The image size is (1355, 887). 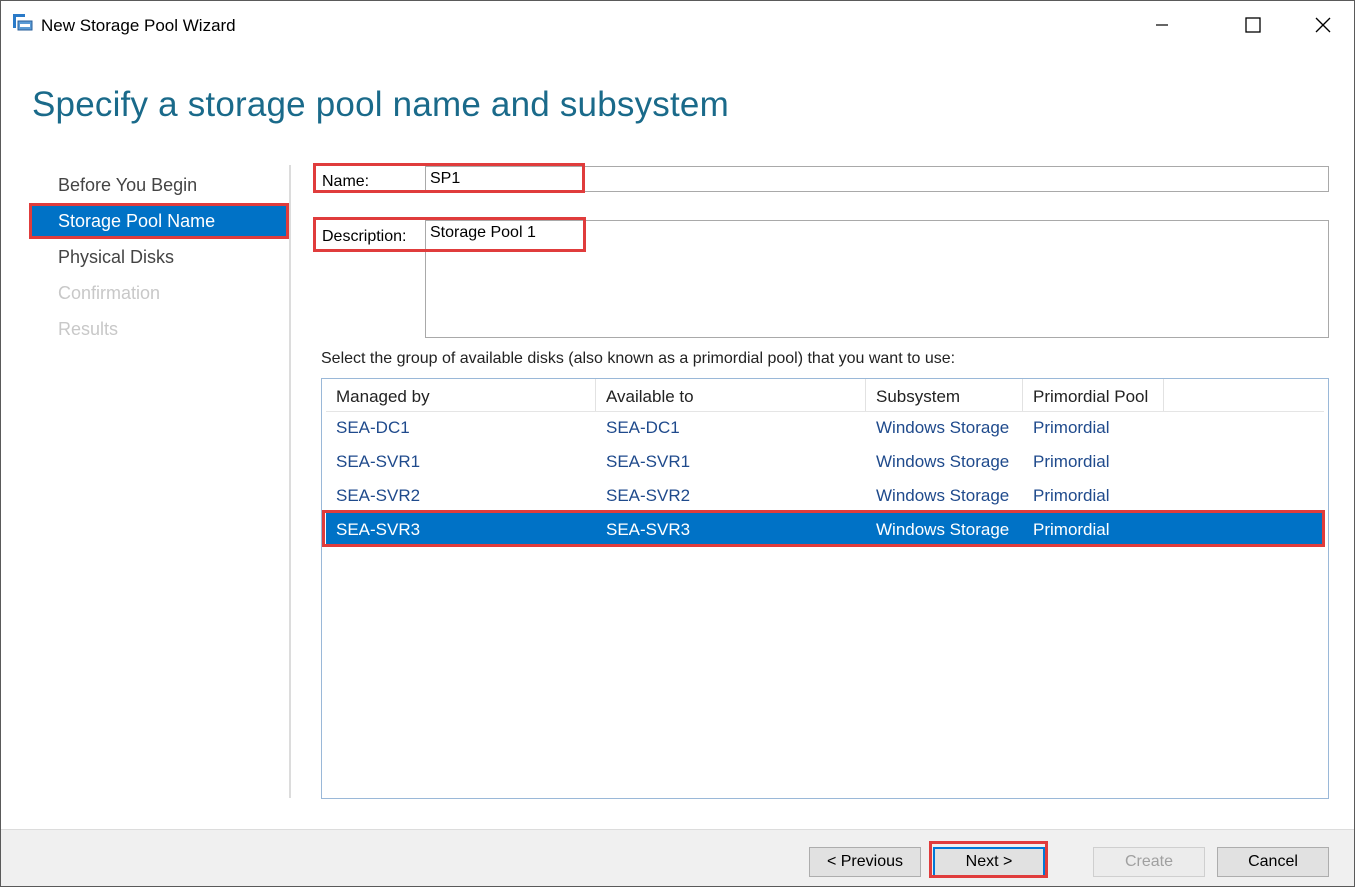 I want to click on cell-available-to: SEA-SVR2, so click(x=648, y=495).